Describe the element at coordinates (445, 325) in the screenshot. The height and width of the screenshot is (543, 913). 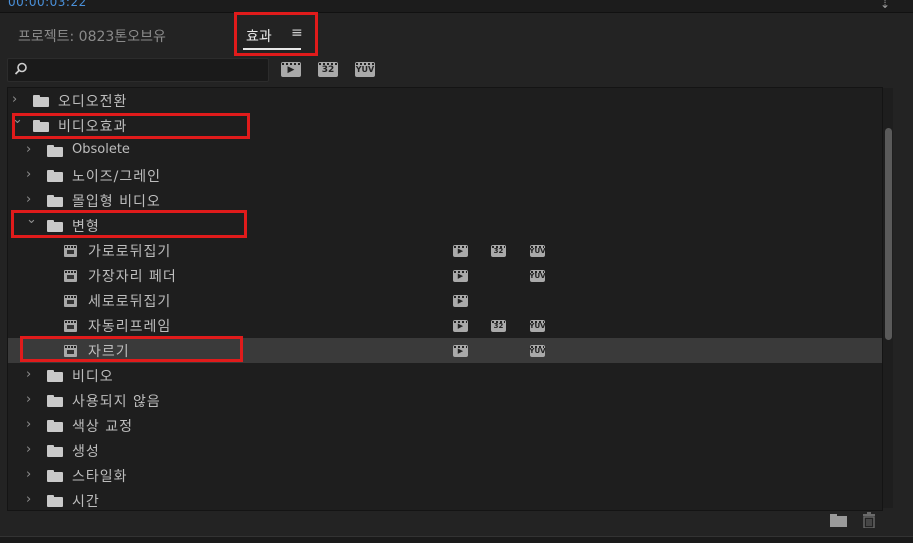
I see `tree-effect-row: 자동리프레임 ▶ 32 YUV` at that location.